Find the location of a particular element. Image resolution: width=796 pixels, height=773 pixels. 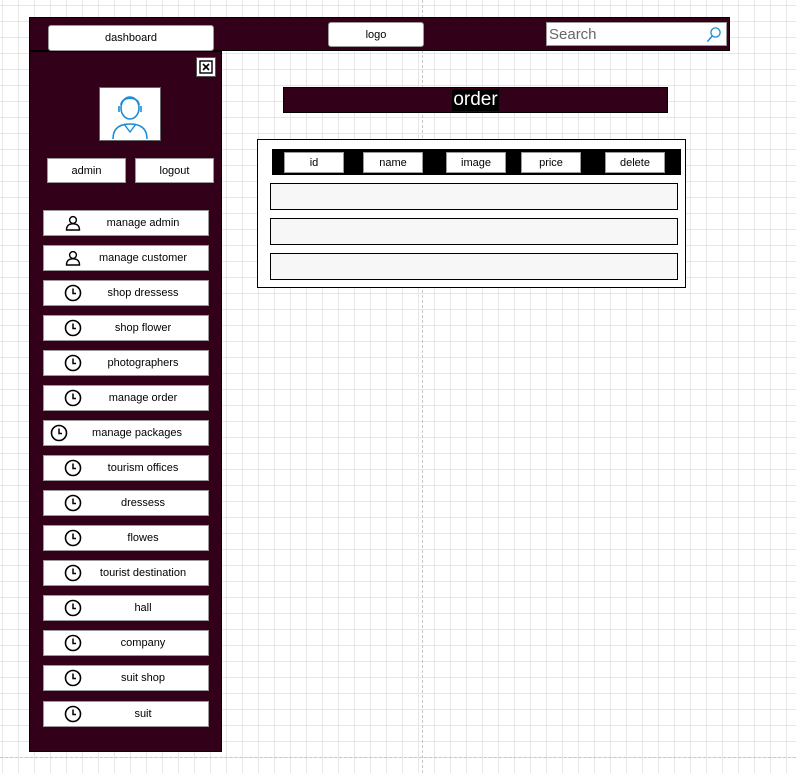

top-bar: dashboard logo is located at coordinates (379, 34).